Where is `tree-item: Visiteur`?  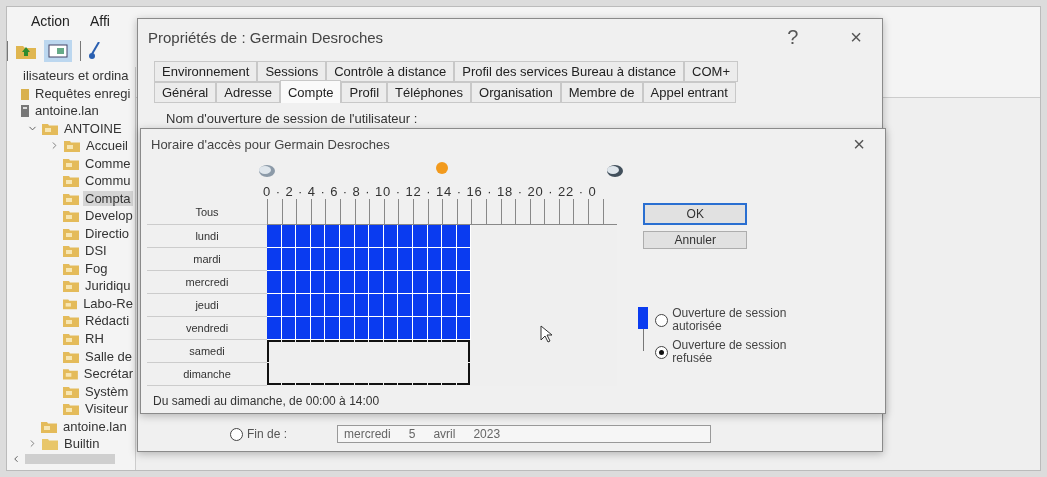 tree-item: Visiteur is located at coordinates (107, 409).